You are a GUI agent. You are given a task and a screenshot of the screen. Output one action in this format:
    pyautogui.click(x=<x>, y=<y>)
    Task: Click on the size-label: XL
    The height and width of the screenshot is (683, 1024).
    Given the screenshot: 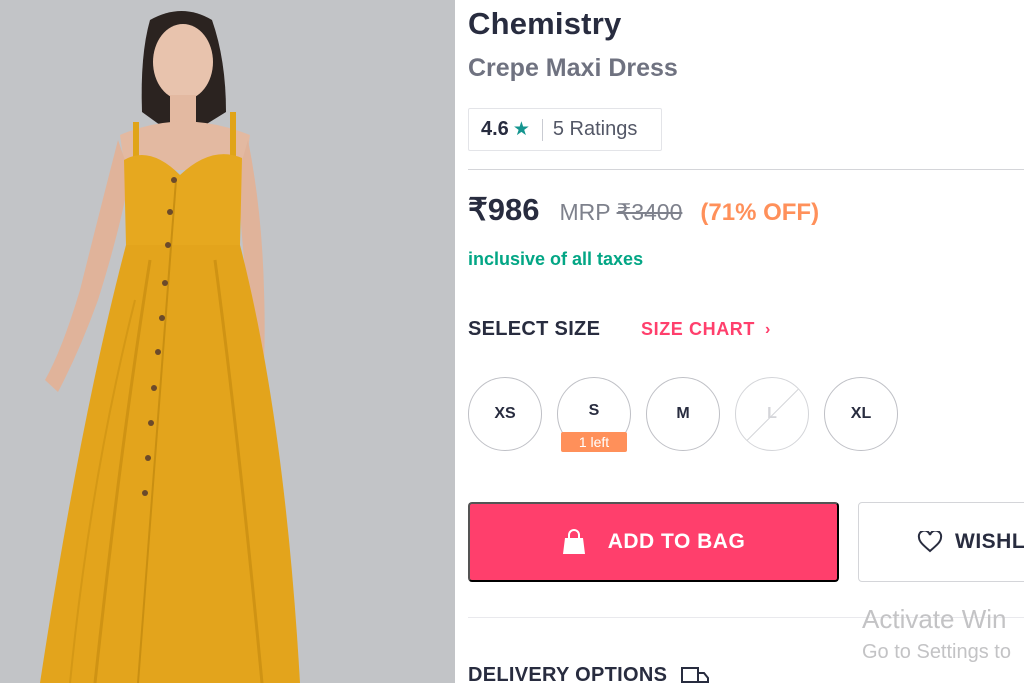 What is the action you would take?
    pyautogui.click(x=861, y=413)
    